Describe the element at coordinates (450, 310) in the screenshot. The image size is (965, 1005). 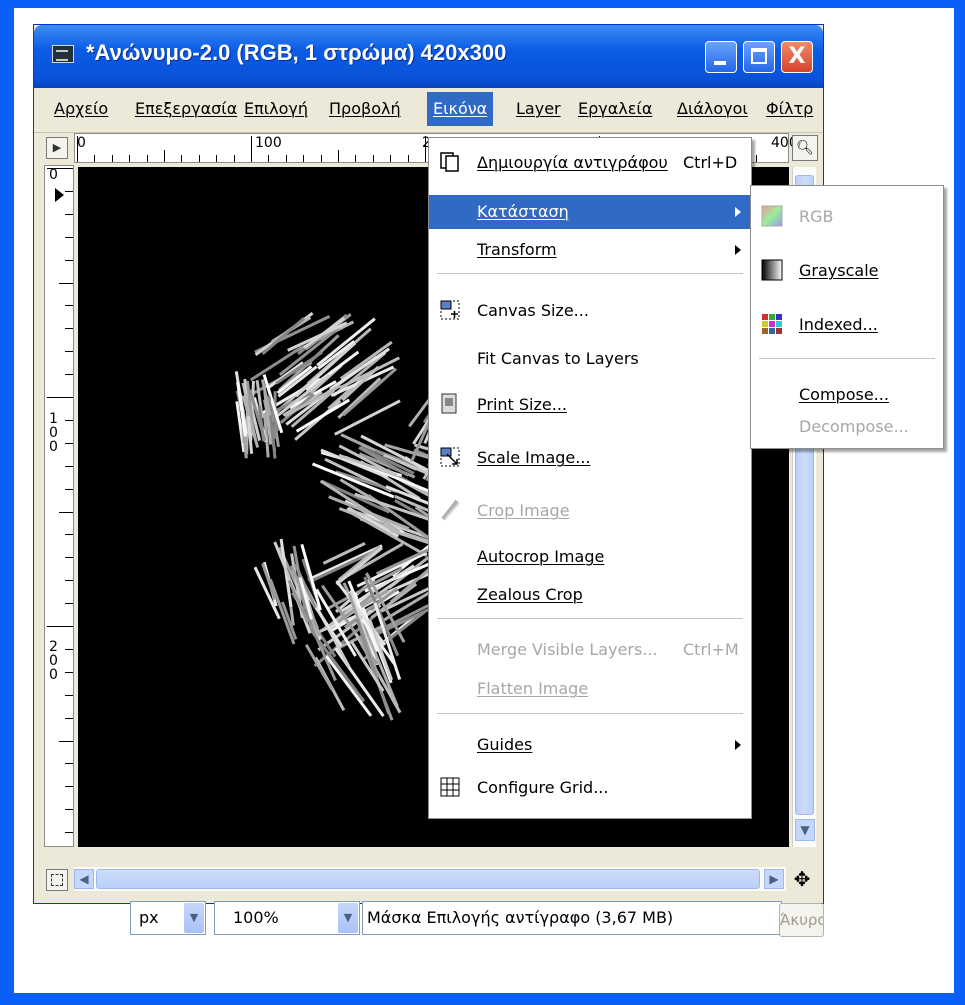
I see `canvas-size-icon` at that location.